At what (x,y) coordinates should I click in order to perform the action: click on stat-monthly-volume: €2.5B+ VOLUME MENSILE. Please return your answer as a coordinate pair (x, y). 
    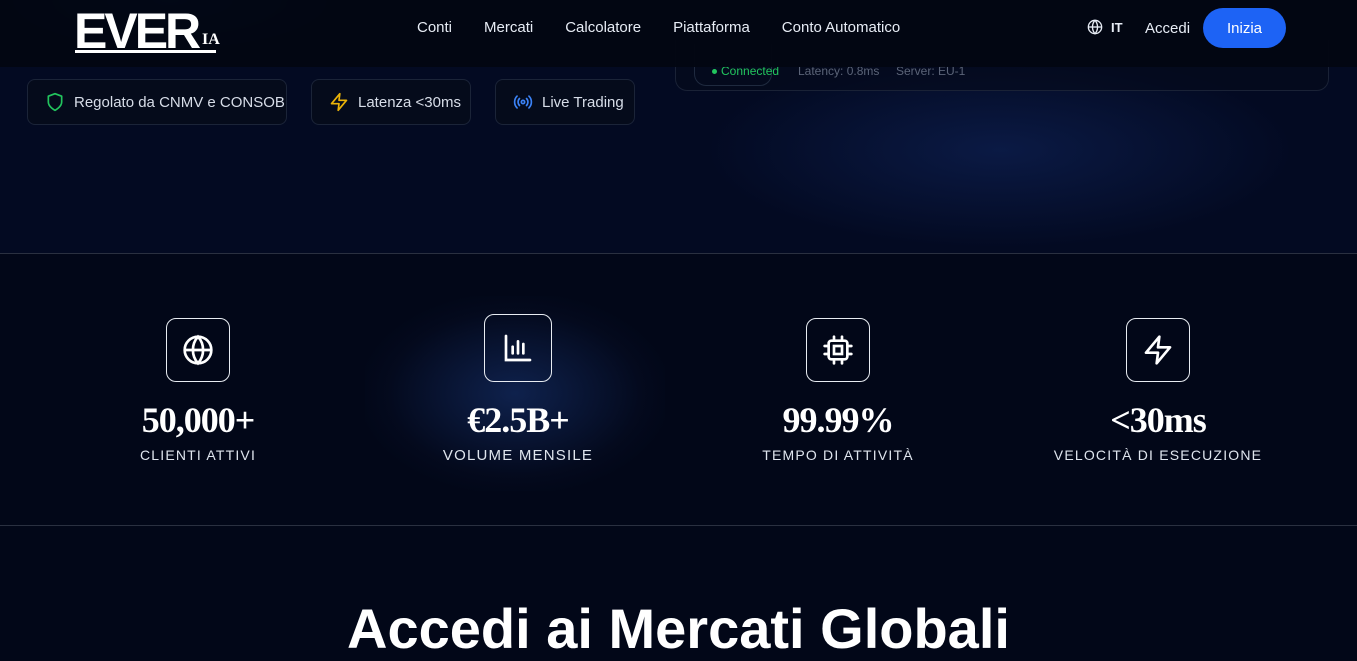
    Looking at the image, I should click on (518, 389).